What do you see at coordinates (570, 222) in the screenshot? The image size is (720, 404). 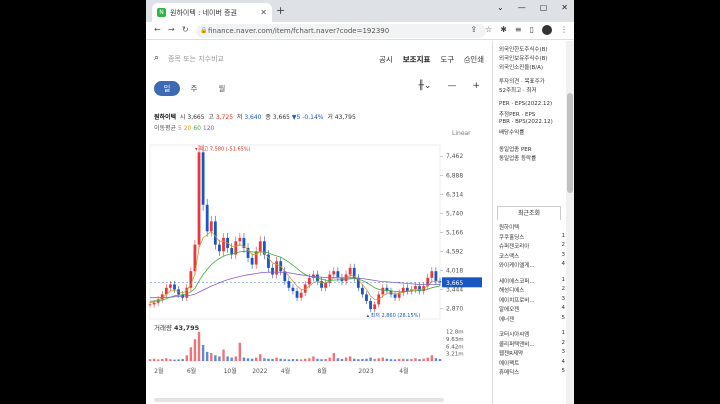 I see `side-scrollbar` at bounding box center [570, 222].